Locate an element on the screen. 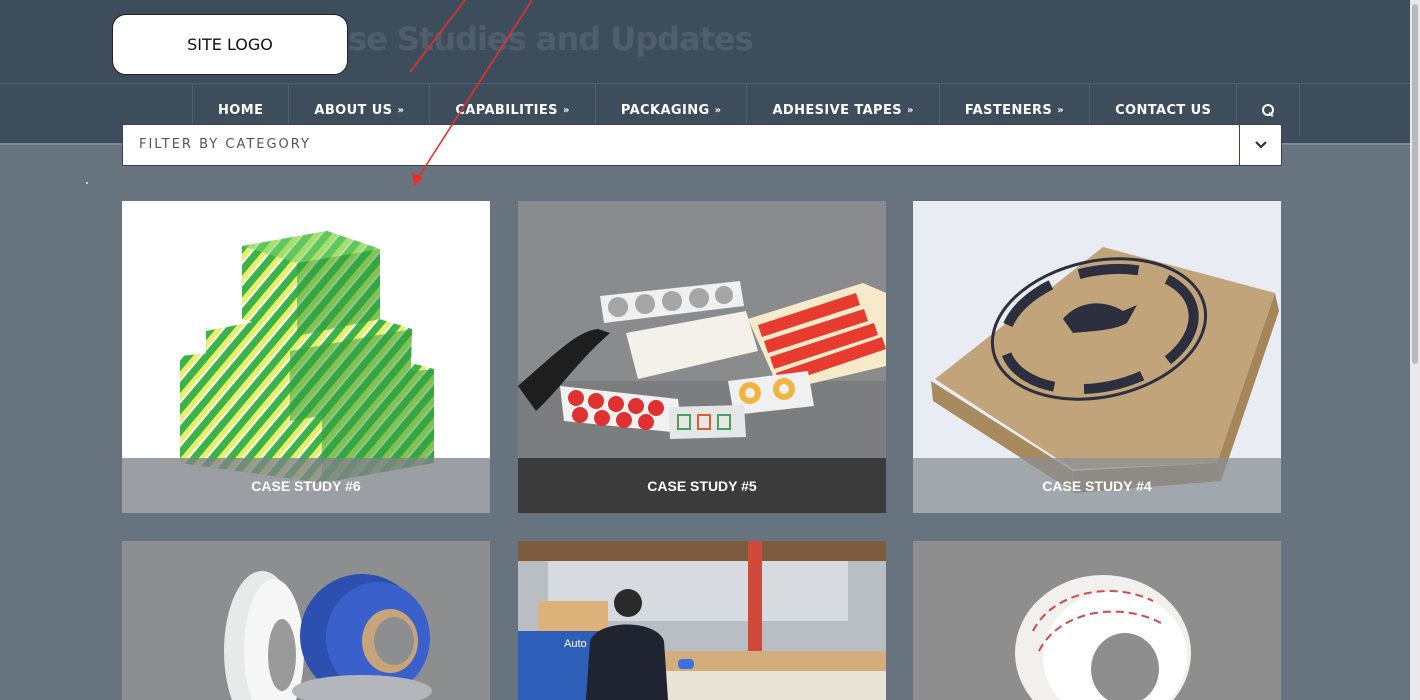 The image size is (1420, 700). case-study-card: Auto is located at coordinates (702, 620).